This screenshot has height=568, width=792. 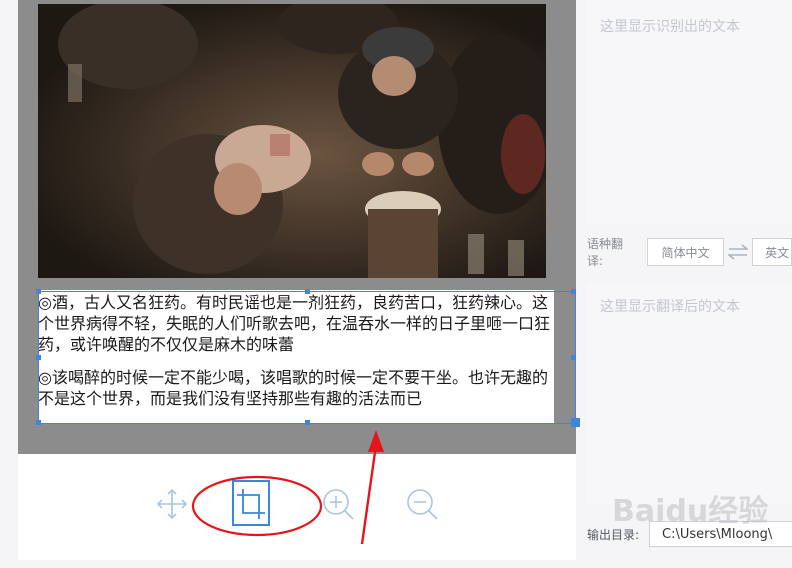 I want to click on image-toolbar, so click(x=297, y=507).